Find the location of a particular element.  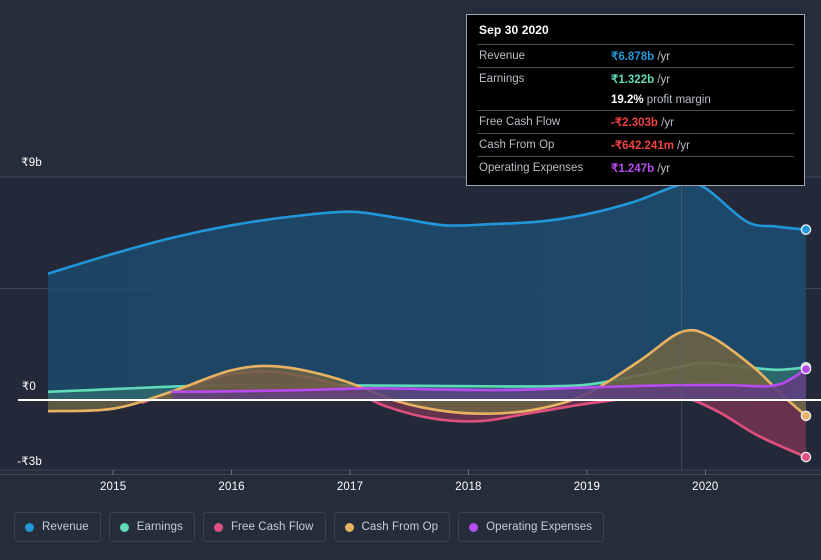

x-axis-label-2019: 2019 is located at coordinates (587, 487).